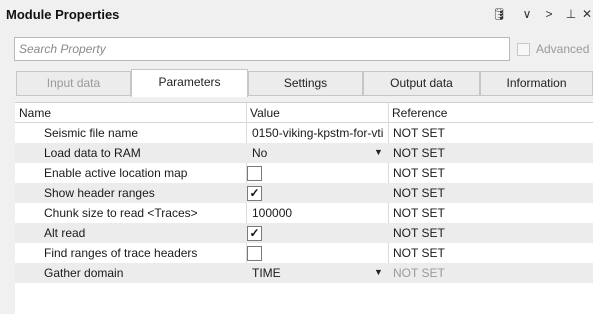 The width and height of the screenshot is (593, 314). Describe the element at coordinates (304, 233) in the screenshot. I see `property-row-alt-read: Alt read ✓ NOT SET` at that location.